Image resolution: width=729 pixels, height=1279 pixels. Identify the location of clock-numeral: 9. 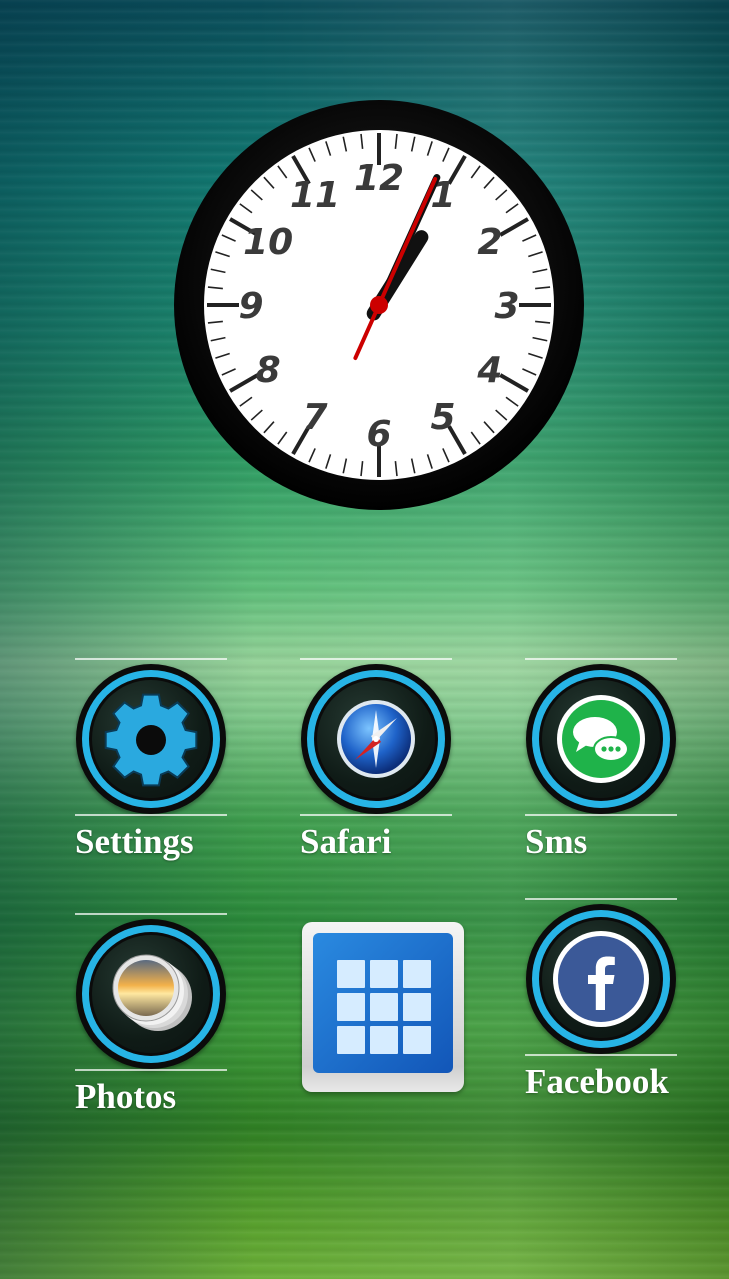
(250, 306).